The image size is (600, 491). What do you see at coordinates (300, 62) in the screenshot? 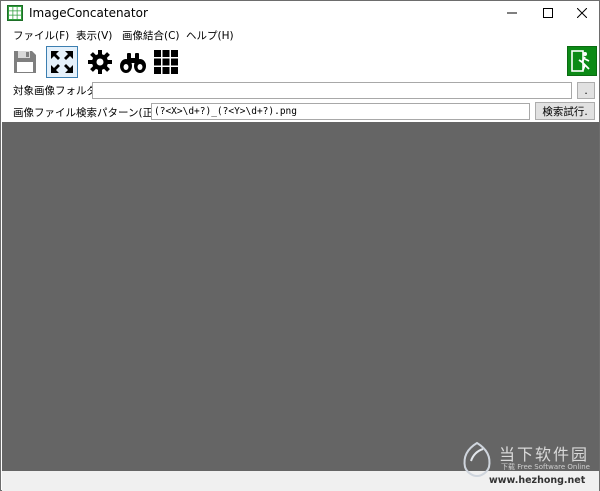
I see `toolbar` at bounding box center [300, 62].